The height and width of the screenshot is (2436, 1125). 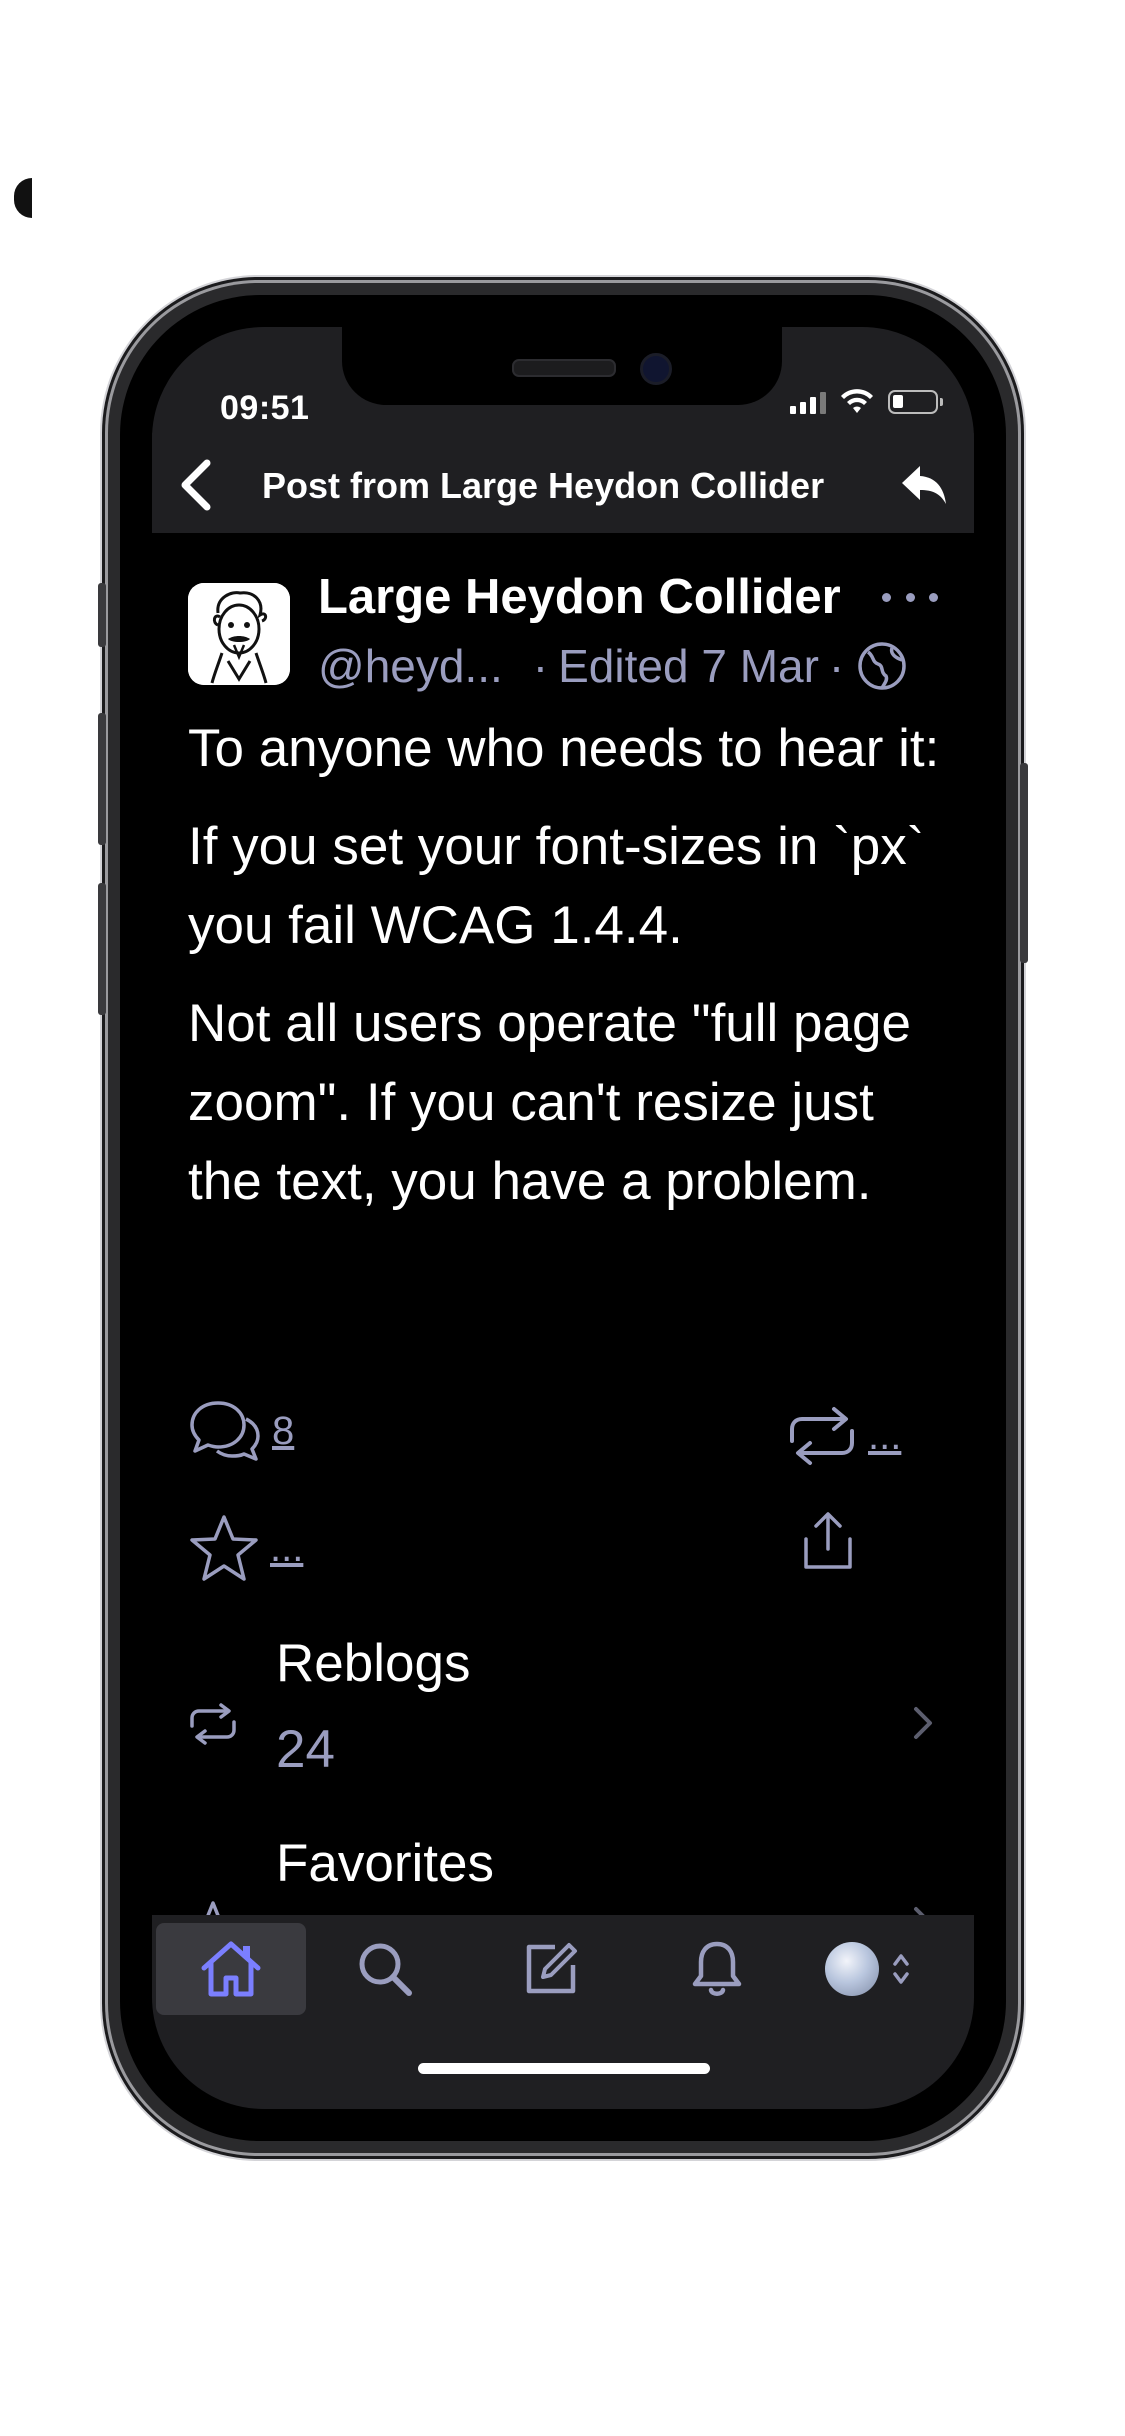 I want to click on bell-icon, so click(x=717, y=1968).